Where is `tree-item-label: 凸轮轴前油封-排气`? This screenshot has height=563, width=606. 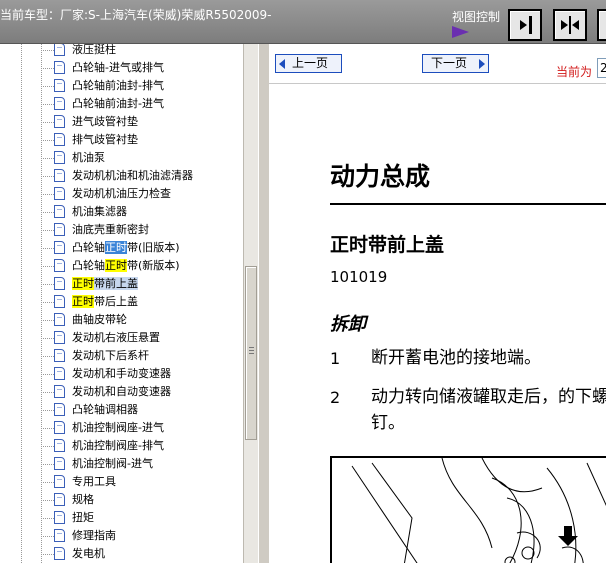
tree-item-label: 凸轮轴前油封-排气 is located at coordinates (118, 86).